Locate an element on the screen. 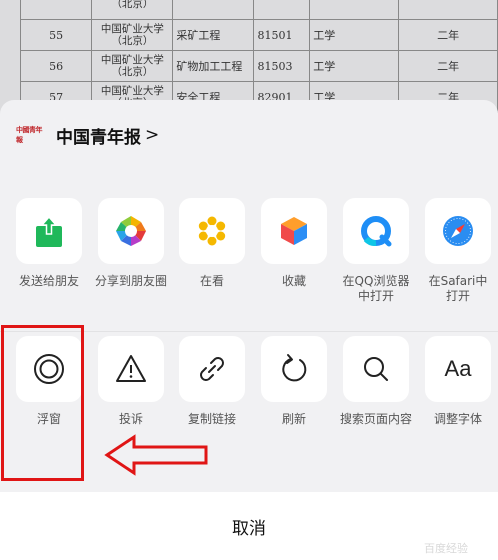 This screenshot has height=560, width=498. open-in-safari-tile is located at coordinates (458, 231).